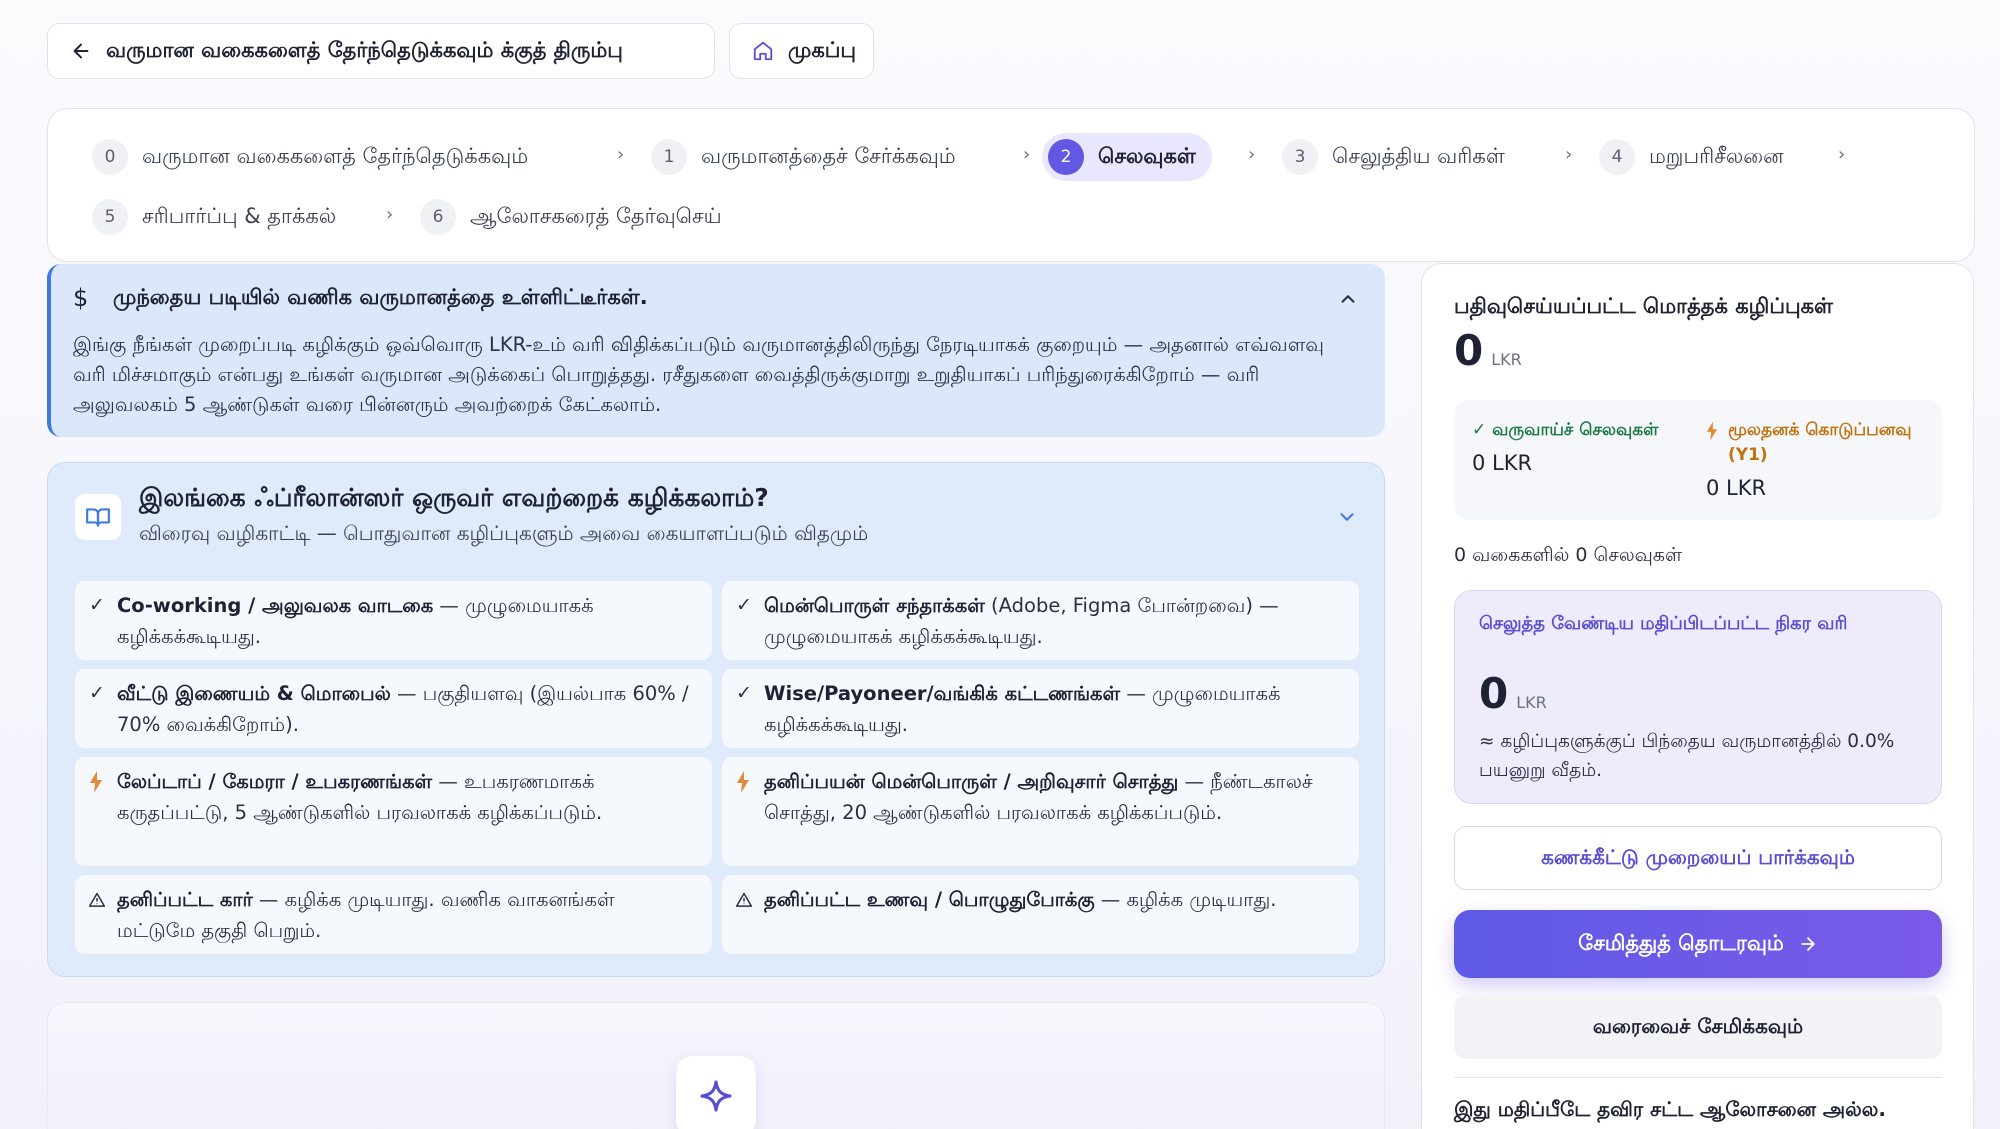 Image resolution: width=2000 pixels, height=1129 pixels. What do you see at coordinates (716, 1092) in the screenshot?
I see `sparkle-icon` at bounding box center [716, 1092].